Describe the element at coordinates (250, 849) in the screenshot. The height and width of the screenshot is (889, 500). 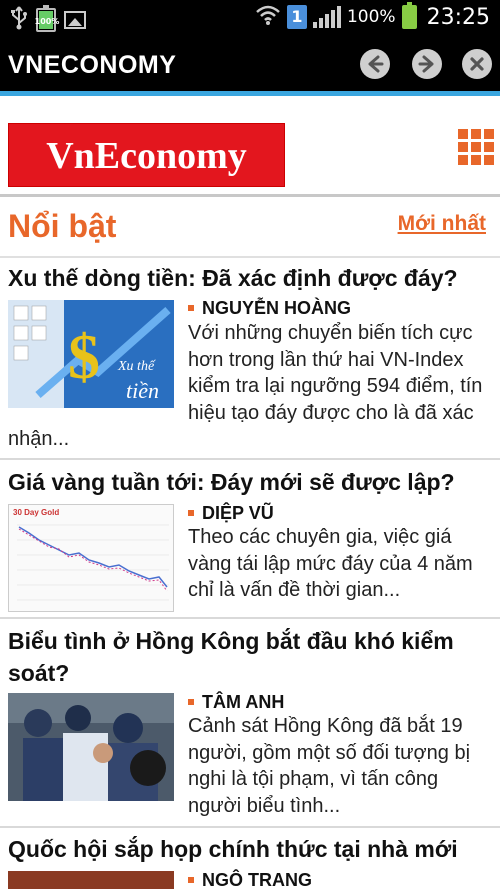
I see `article-title: Quốc hội sắp họp chính thức tại nhà mới` at that location.